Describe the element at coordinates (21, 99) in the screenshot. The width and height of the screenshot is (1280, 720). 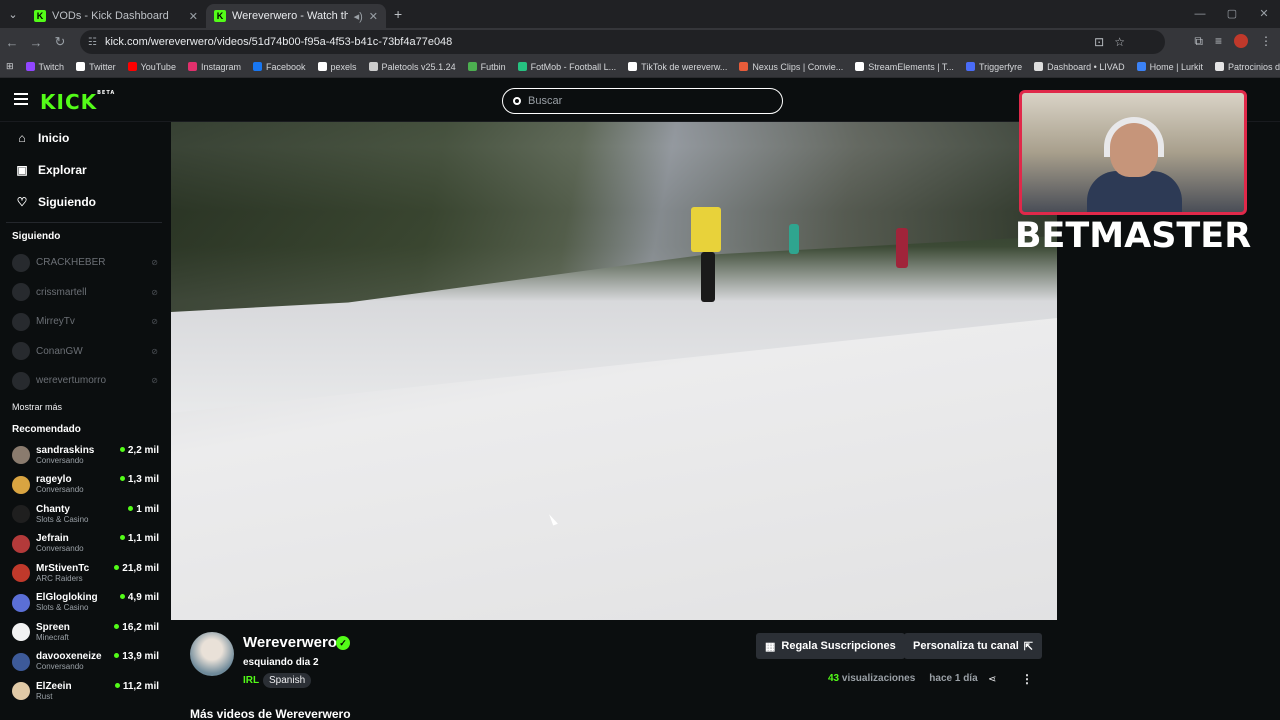
I see `hamburger-menu-icon` at that location.